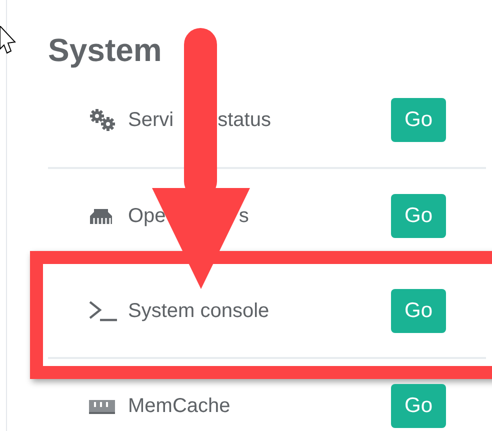  Describe the element at coordinates (103, 311) in the screenshot. I see `terminal-icon` at that location.